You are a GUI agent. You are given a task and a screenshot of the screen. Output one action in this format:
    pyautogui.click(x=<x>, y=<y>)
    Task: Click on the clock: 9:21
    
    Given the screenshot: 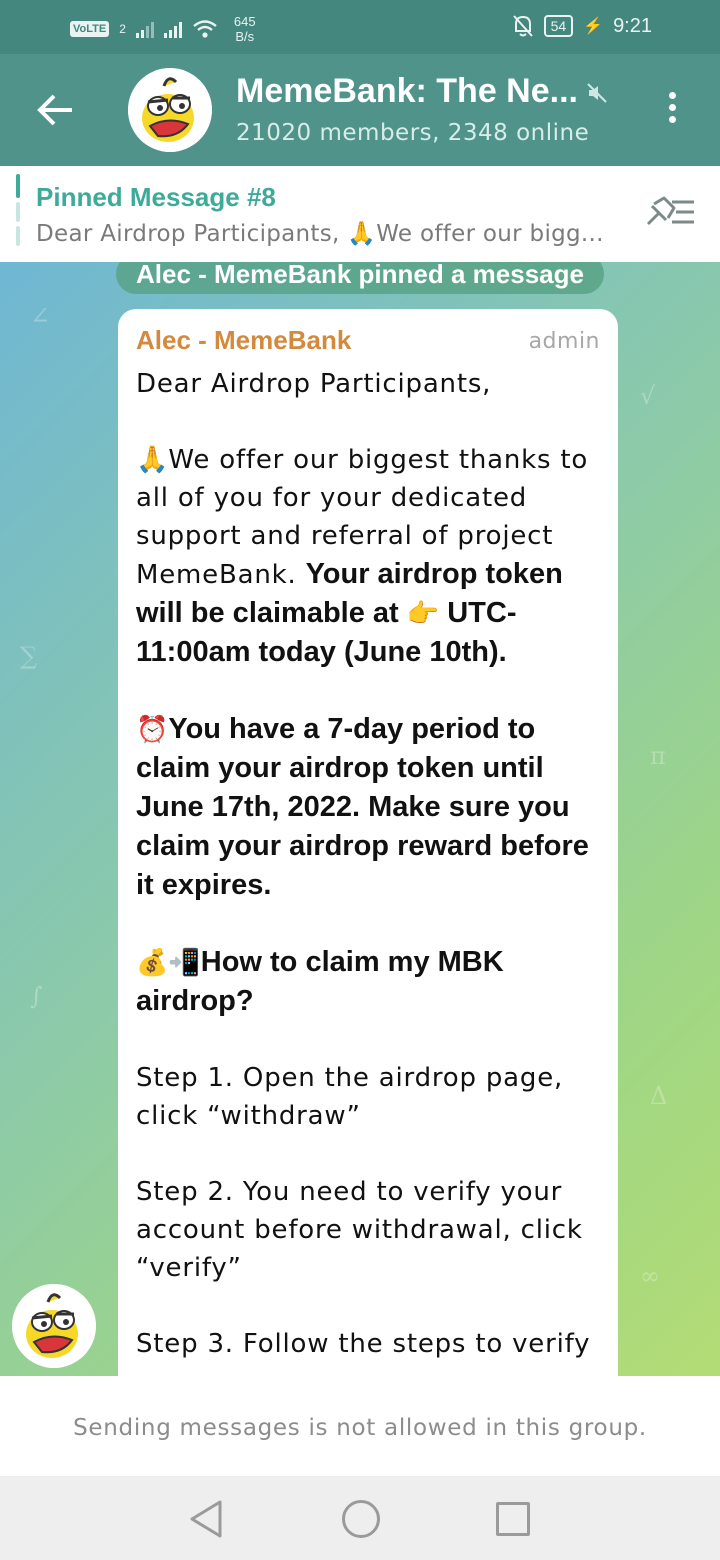 What is the action you would take?
    pyautogui.click(x=632, y=25)
    